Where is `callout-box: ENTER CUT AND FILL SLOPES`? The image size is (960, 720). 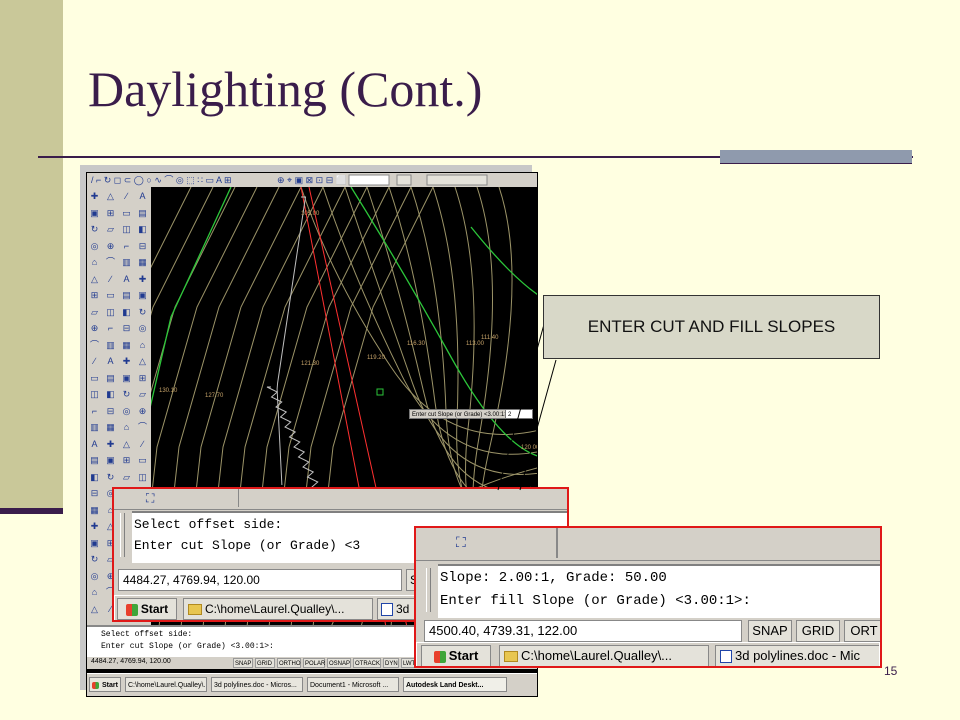
callout-box: ENTER CUT AND FILL SLOPES is located at coordinates (711, 327).